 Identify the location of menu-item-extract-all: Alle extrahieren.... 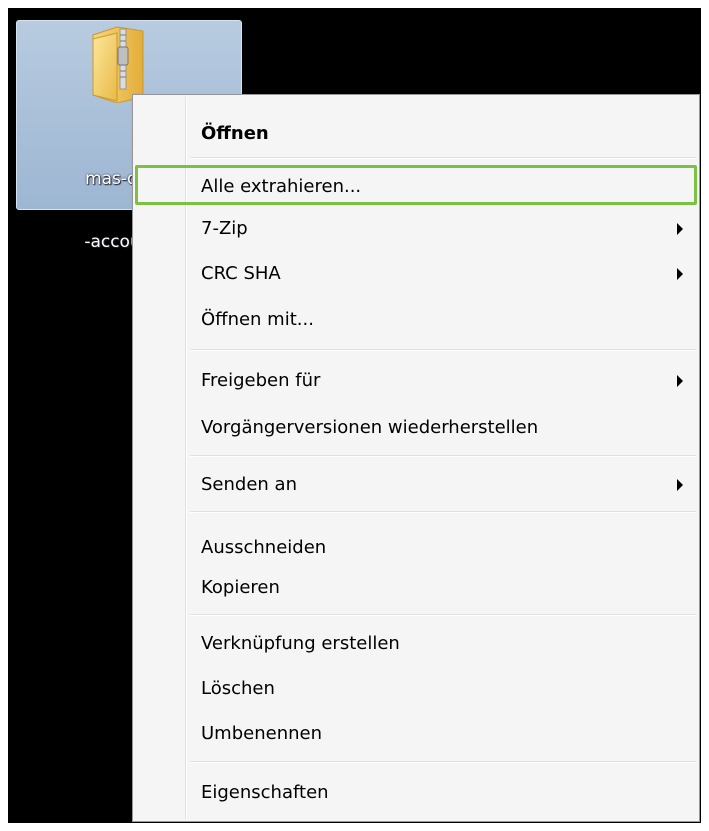
(416, 185).